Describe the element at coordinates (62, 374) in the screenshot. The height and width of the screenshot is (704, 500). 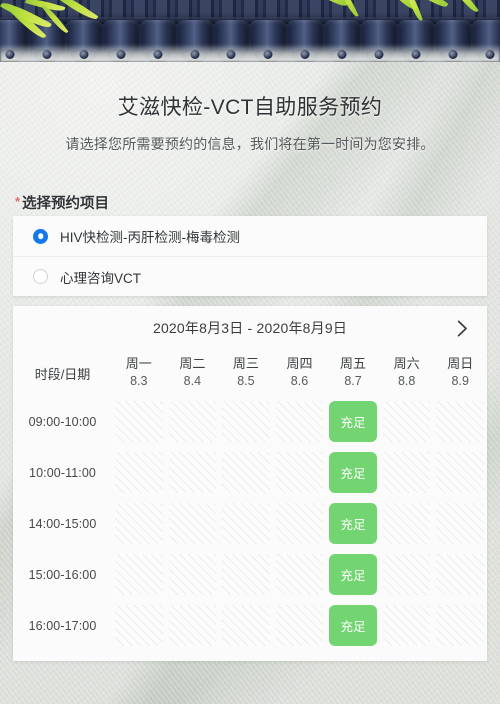
I see `schedule-corner-header: 时段/日期` at that location.